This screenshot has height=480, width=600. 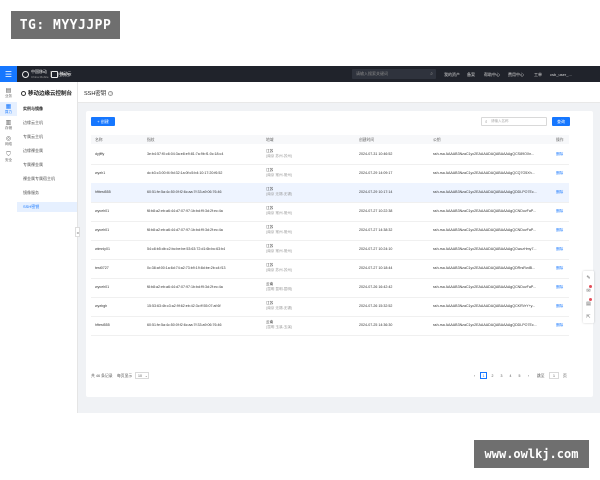 I want to click on column-name: 名称, so click(x=99, y=140).